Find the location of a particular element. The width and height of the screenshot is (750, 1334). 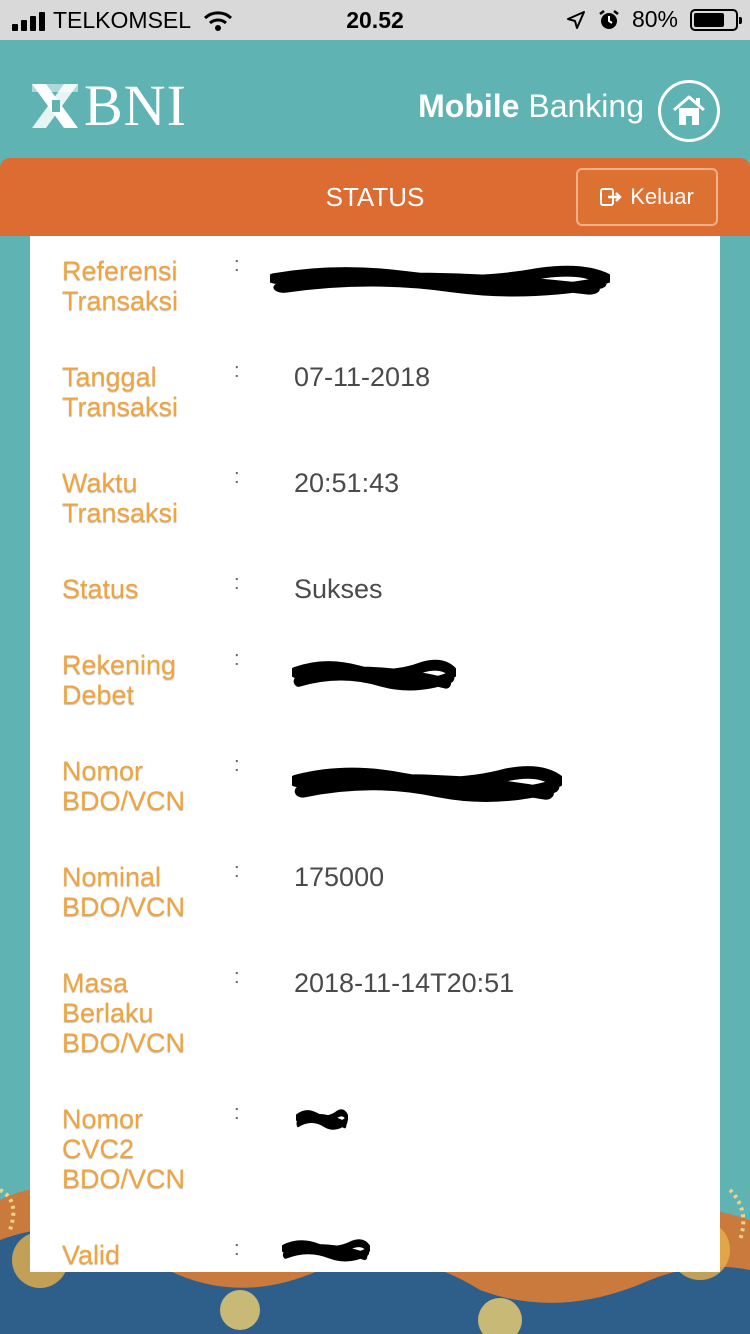

logo-text: BNI is located at coordinates (135, 105).